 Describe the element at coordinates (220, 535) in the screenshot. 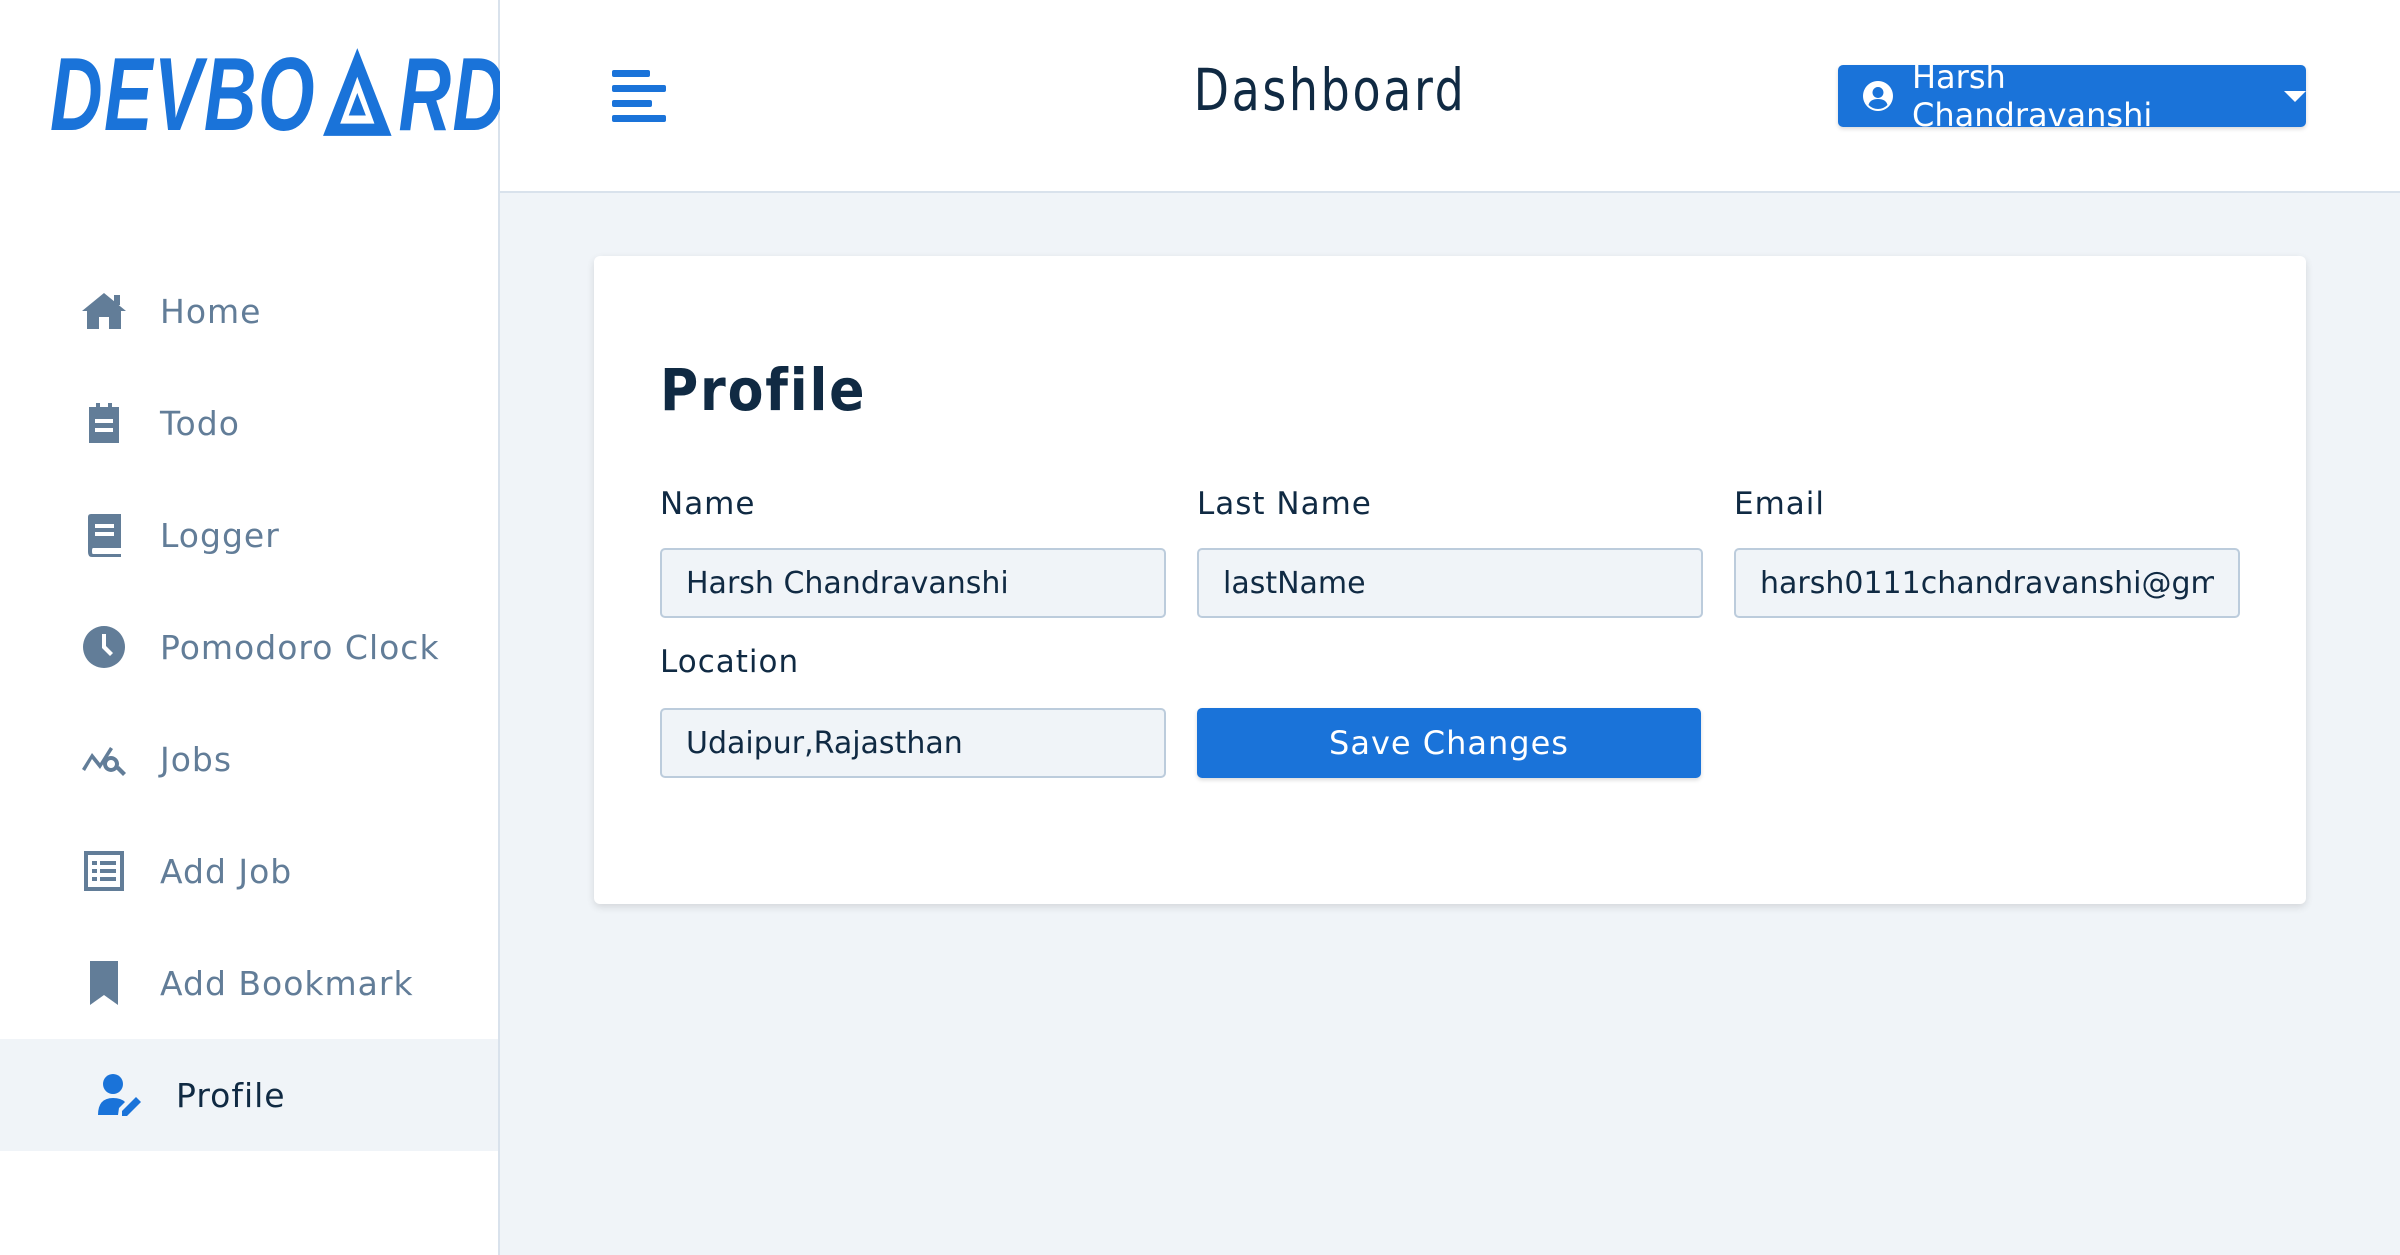

I see `sidebar-item-label: Logger` at that location.